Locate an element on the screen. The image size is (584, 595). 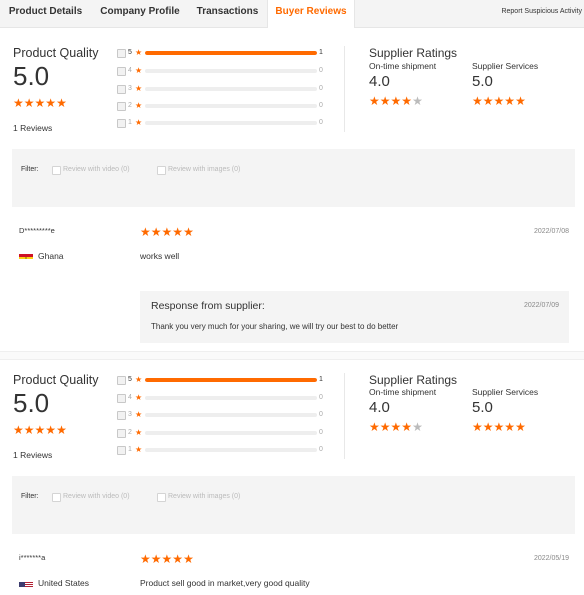
ghana-flag-icon is located at coordinates (26, 254).